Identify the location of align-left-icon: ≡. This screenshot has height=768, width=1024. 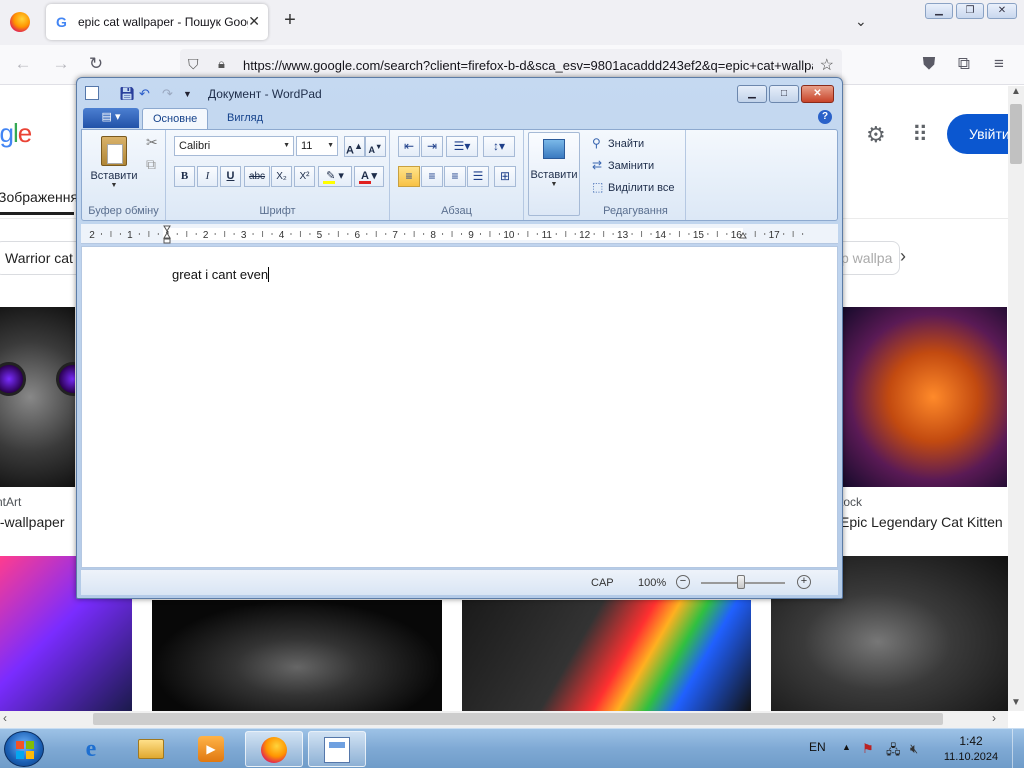
(409, 176).